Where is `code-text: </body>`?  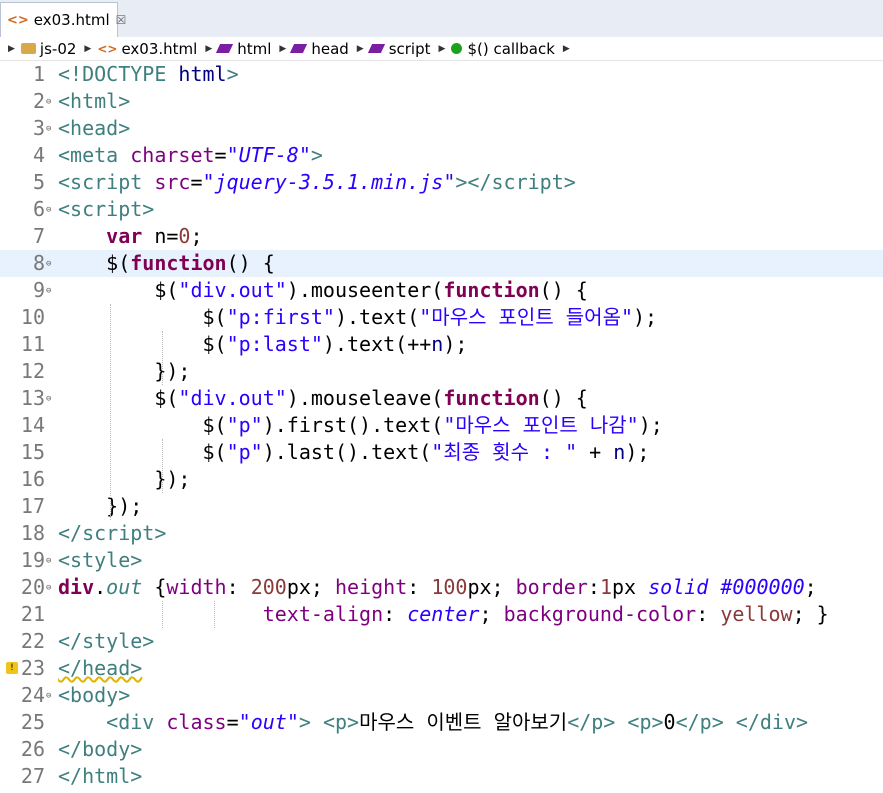 code-text: </body> is located at coordinates (100, 749).